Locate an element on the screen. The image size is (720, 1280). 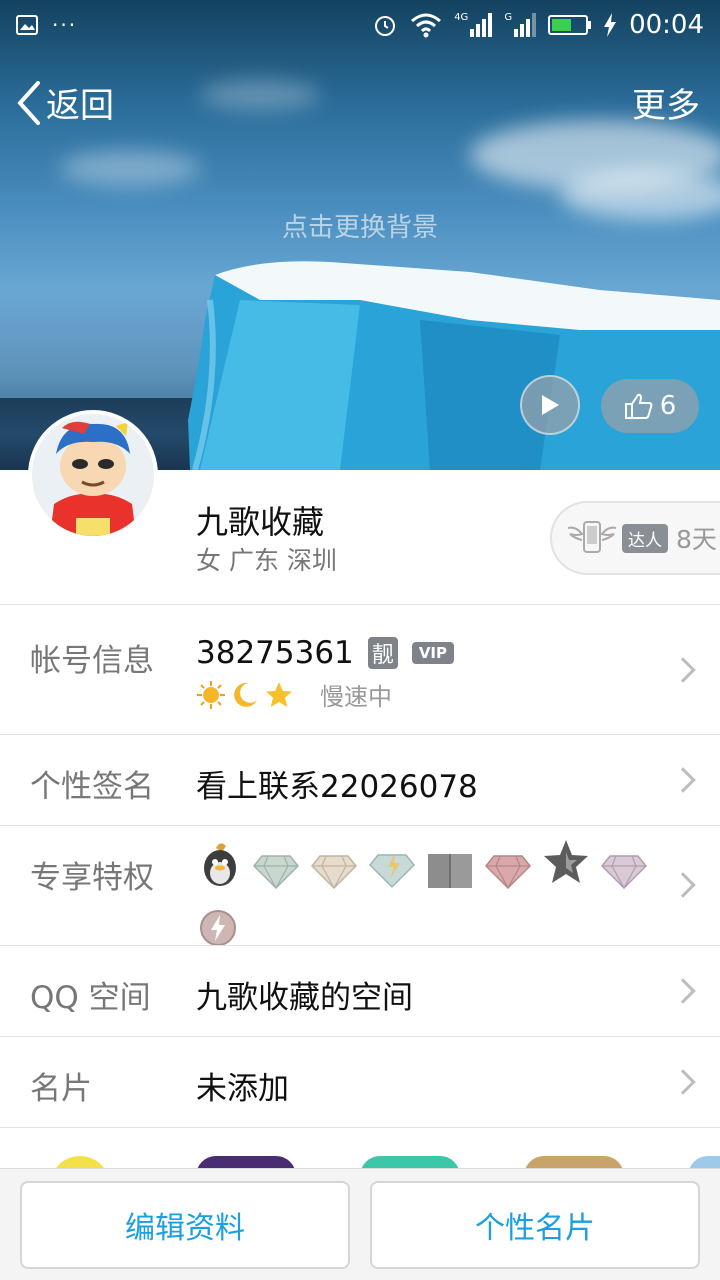
image-notification-icon is located at coordinates (27, 25).